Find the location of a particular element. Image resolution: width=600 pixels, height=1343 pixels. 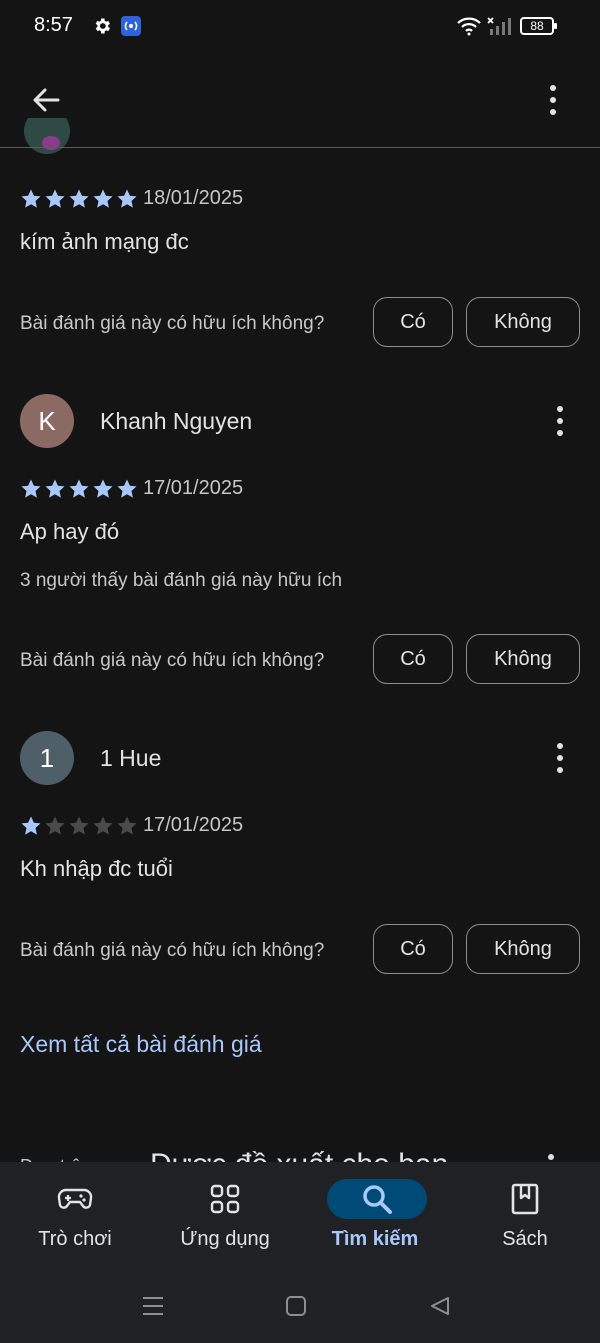

reviewer-avatar-partial is located at coordinates (47, 138).